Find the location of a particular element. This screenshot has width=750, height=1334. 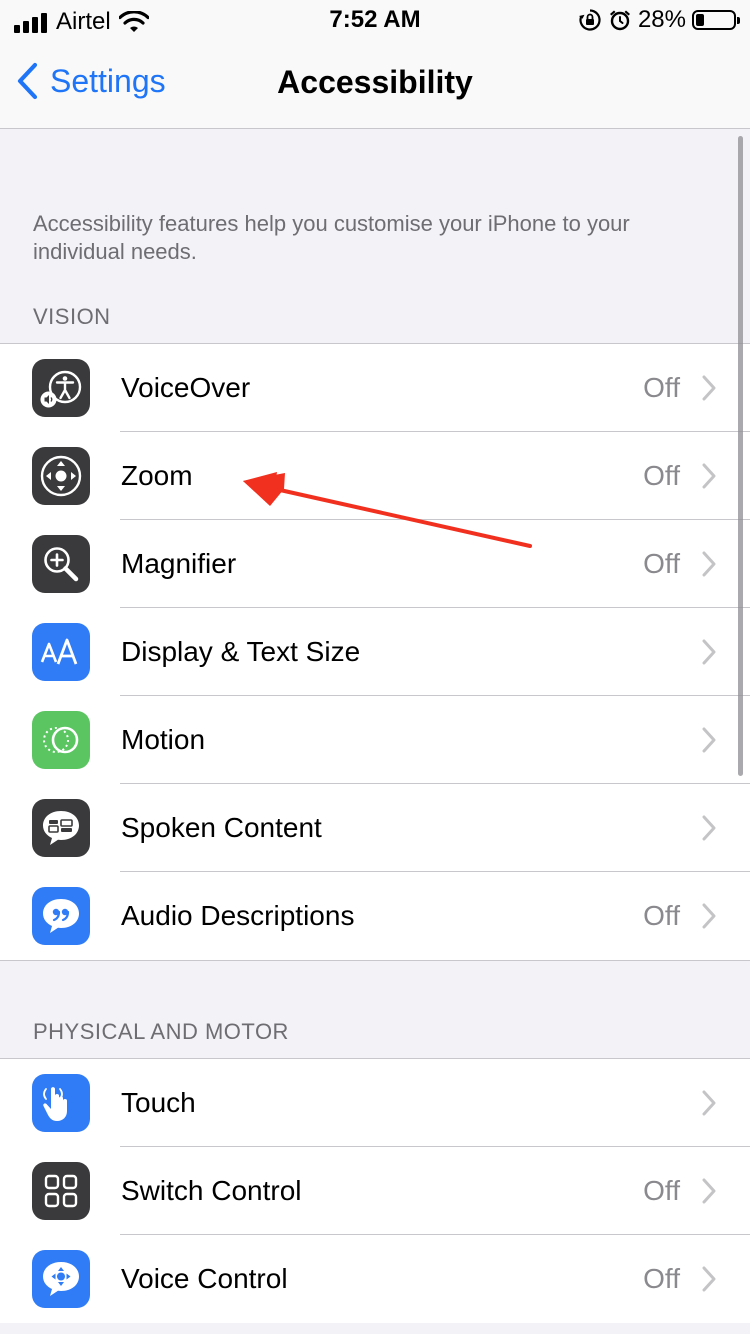

section-header-physical: PHYSICAL AND MOTOR is located at coordinates (161, 1031).